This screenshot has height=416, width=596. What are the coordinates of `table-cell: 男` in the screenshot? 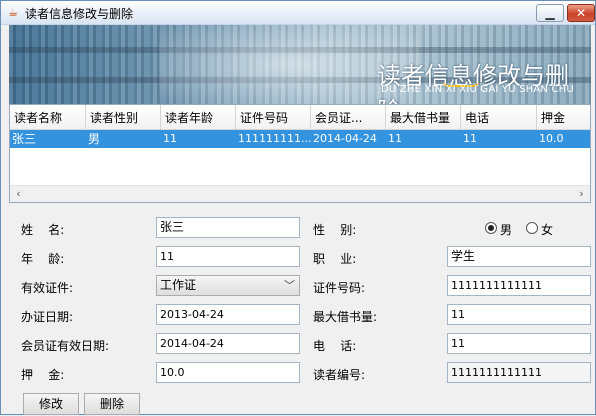 It's located at (94, 139).